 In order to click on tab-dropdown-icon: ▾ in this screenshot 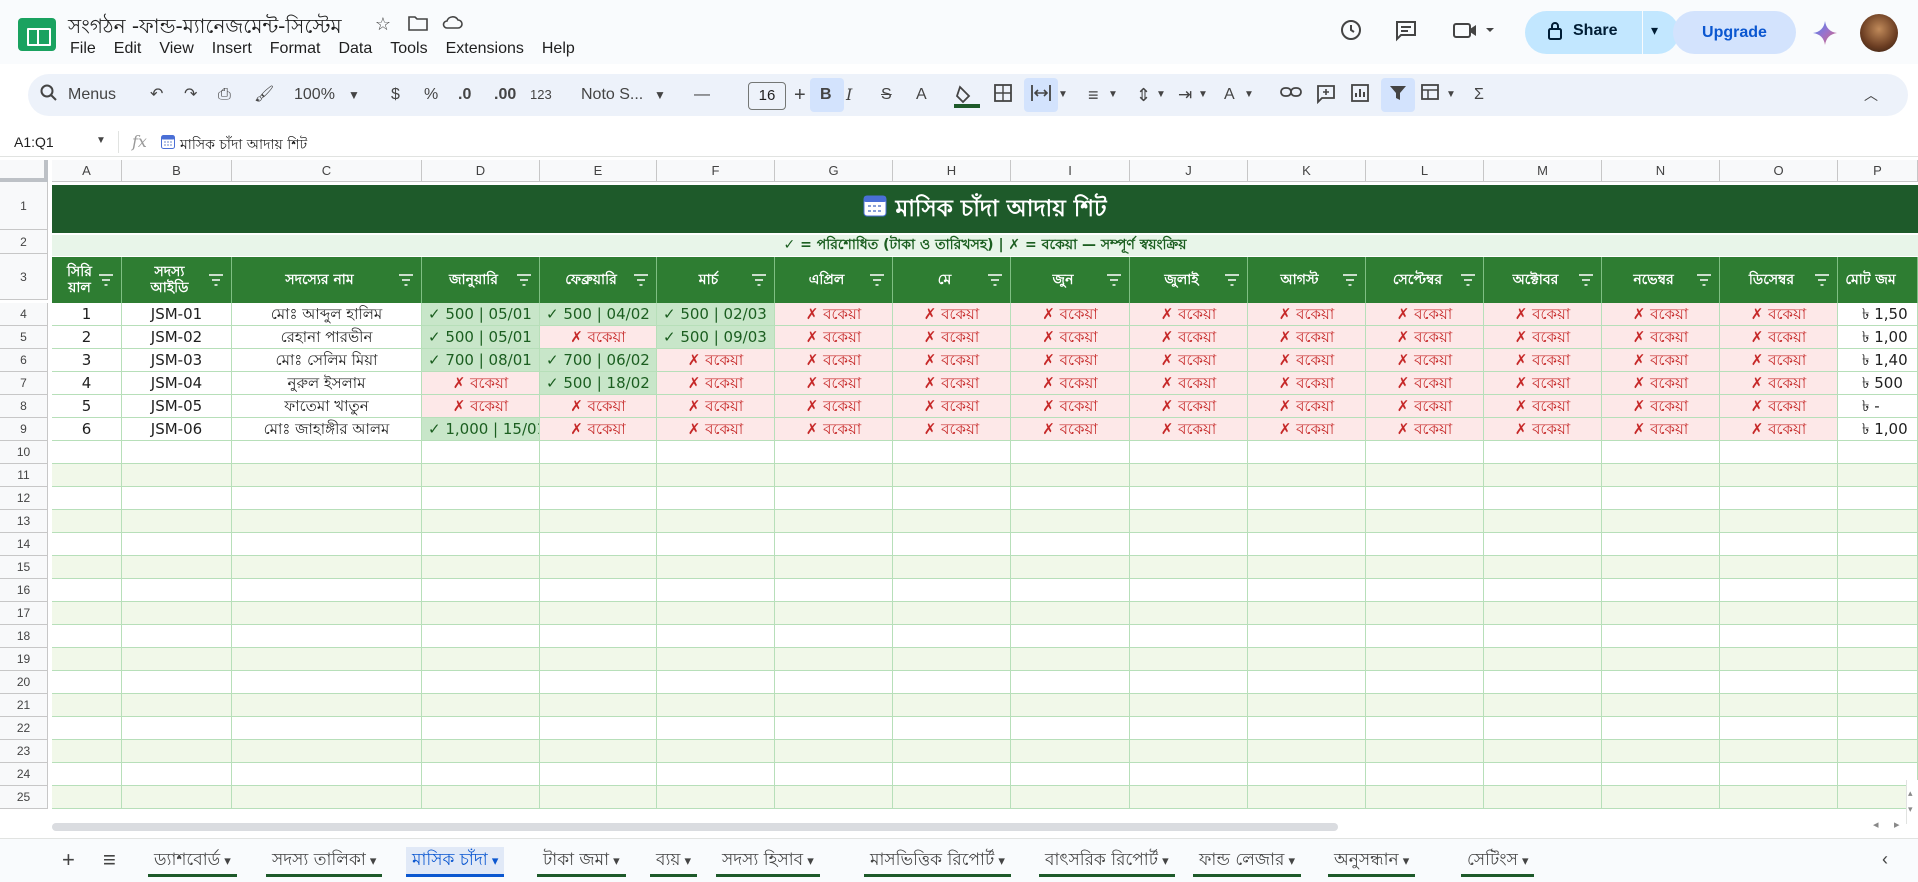, I will do `click(808, 861)`.